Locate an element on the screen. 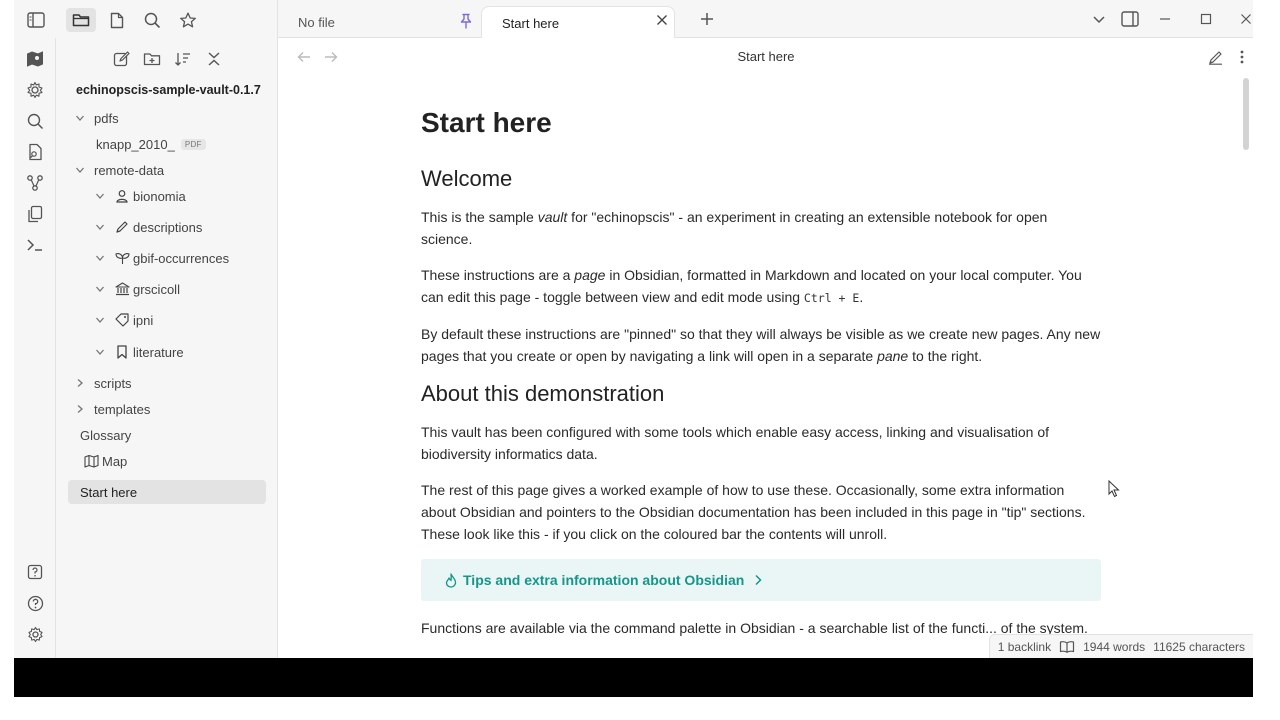 The height and width of the screenshot is (720, 1280). tab-list-chevron-icon is located at coordinates (1099, 19).